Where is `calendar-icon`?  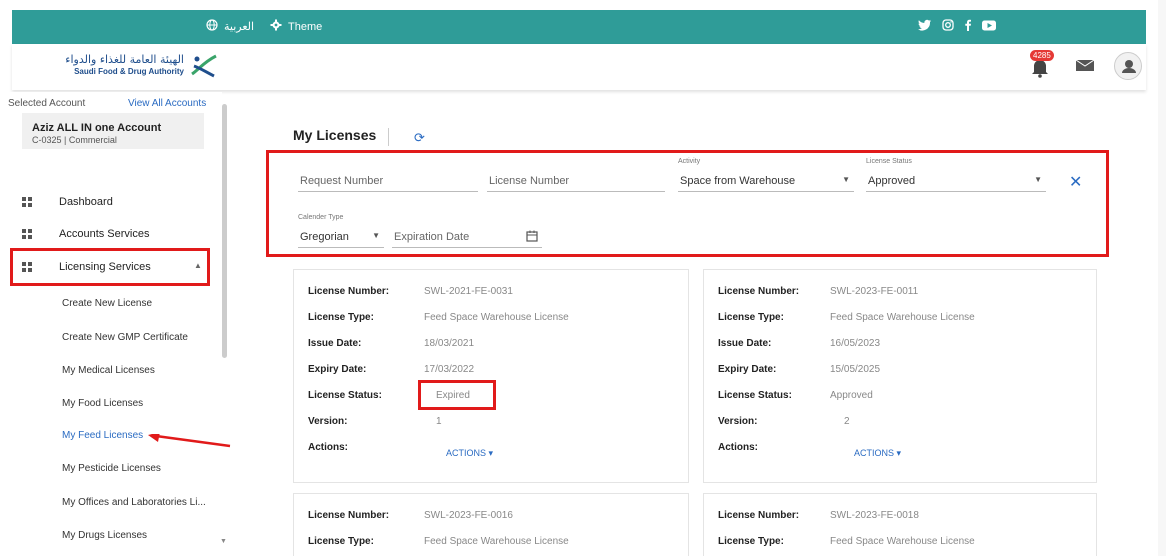
calendar-icon is located at coordinates (532, 236).